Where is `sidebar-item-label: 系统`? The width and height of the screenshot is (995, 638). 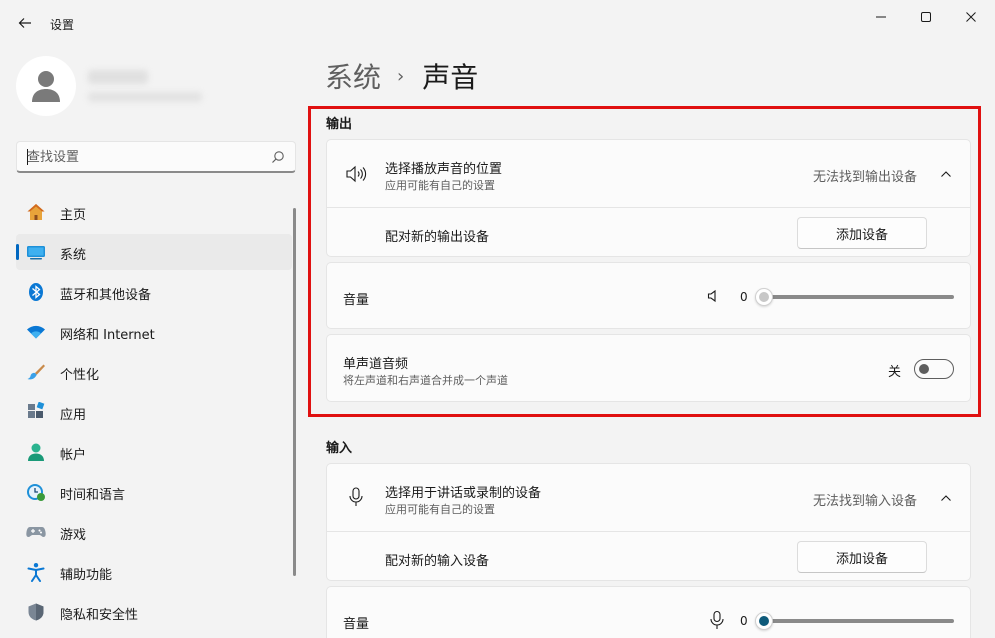
sidebar-item-label: 系统 is located at coordinates (73, 255).